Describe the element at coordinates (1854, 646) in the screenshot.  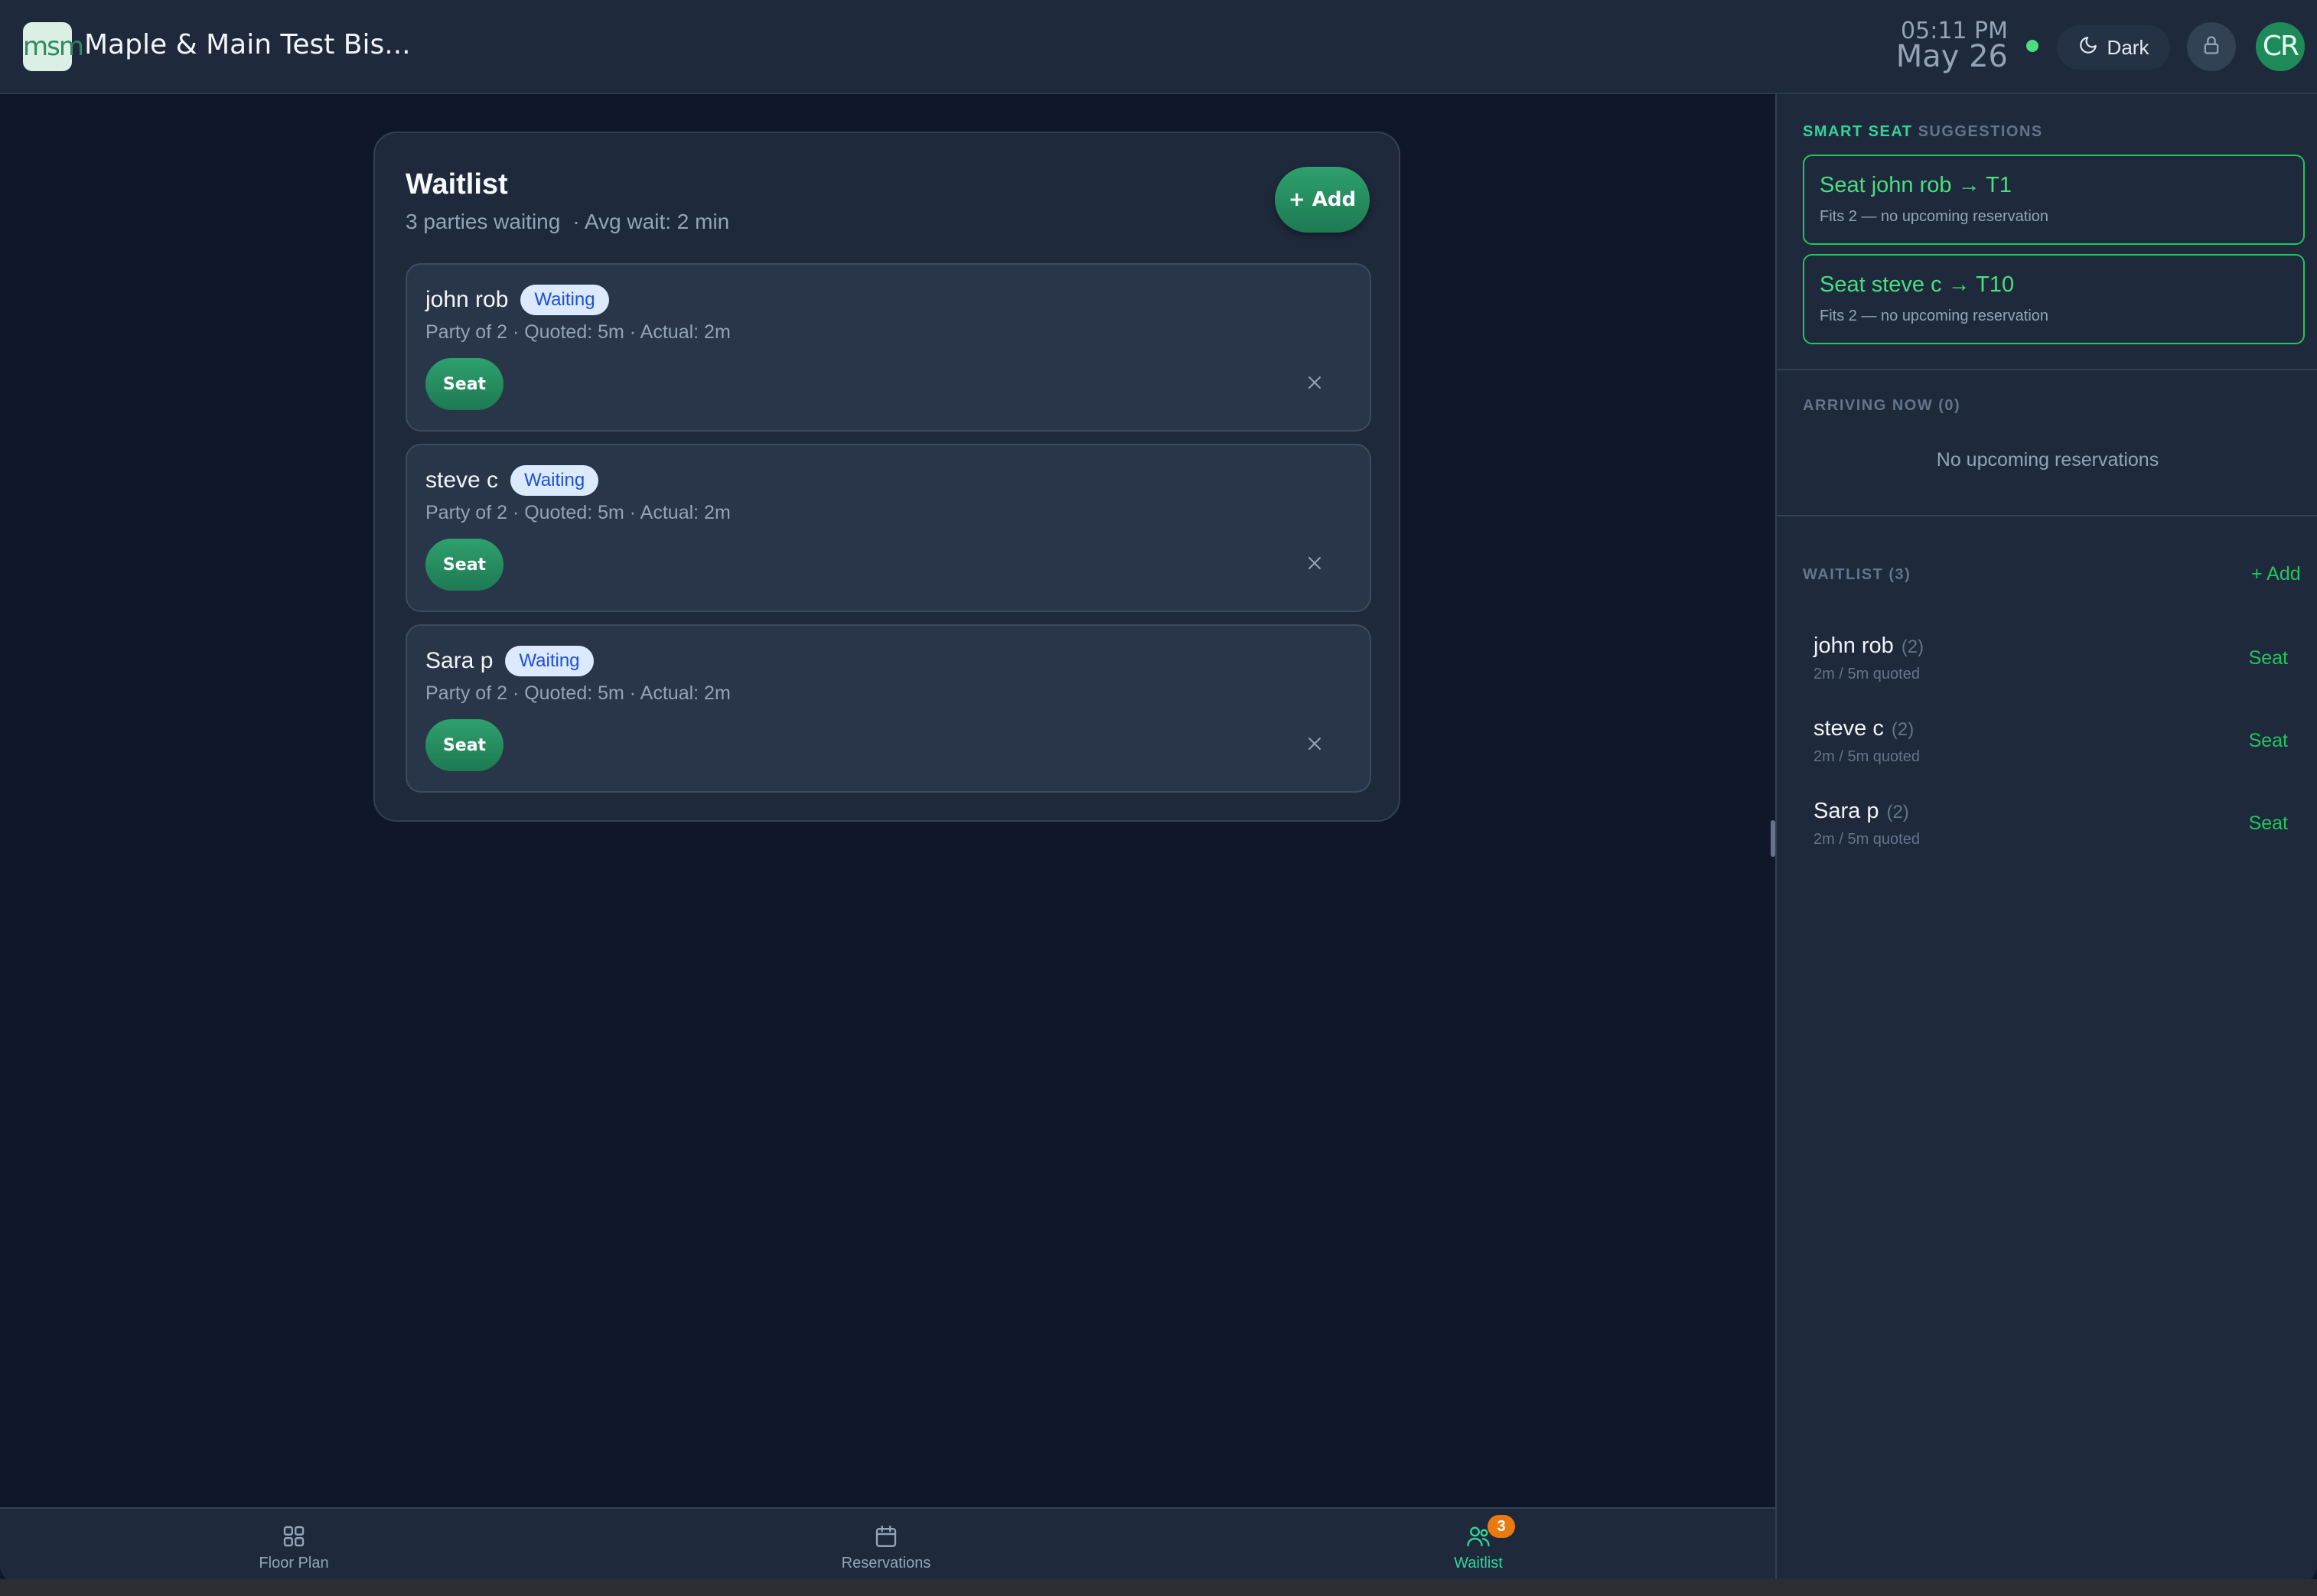
I see `row-guest-name: john rob` at that location.